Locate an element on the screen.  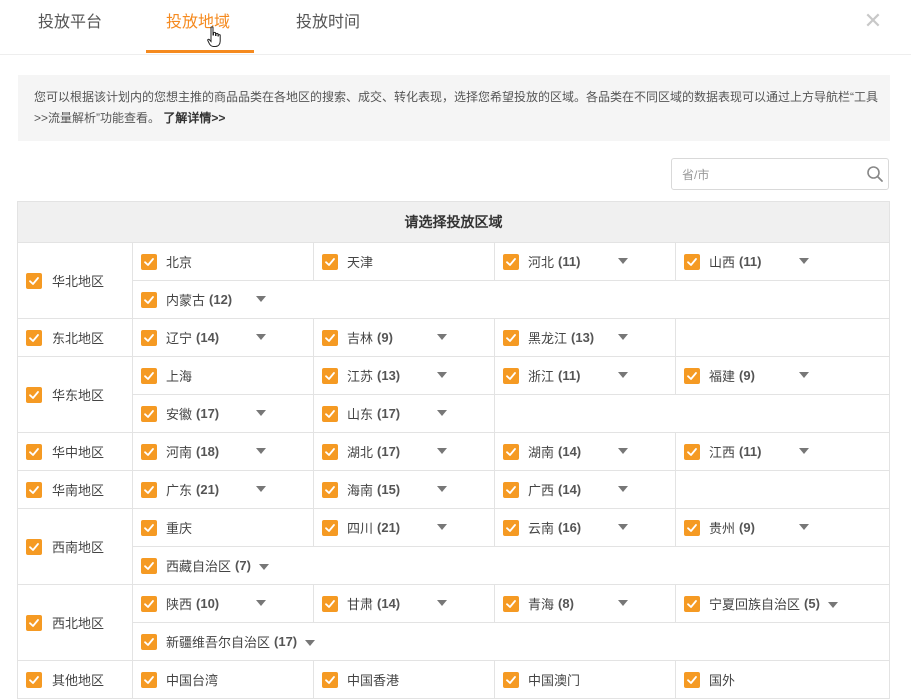
region-label: 东北地区 is located at coordinates (75, 337).